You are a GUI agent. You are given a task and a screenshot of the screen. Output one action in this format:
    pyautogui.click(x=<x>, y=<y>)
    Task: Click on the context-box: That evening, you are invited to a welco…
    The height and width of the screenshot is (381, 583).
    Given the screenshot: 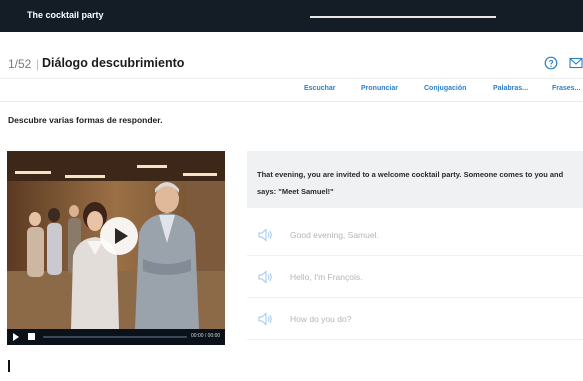 What is the action you would take?
    pyautogui.click(x=415, y=179)
    